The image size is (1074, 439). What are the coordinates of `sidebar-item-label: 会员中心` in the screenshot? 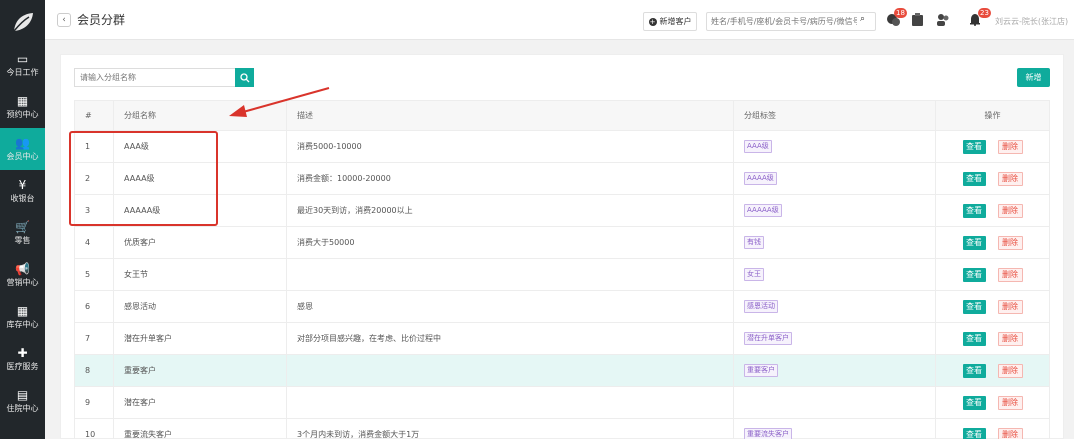 It's located at (22, 156).